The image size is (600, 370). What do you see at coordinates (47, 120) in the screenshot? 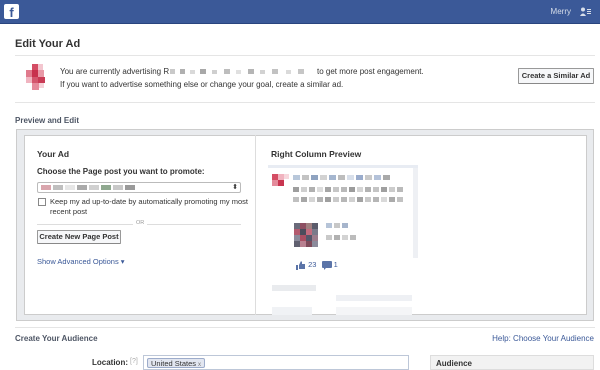
I see `preview-edit-heading: Preview and Edit` at bounding box center [47, 120].